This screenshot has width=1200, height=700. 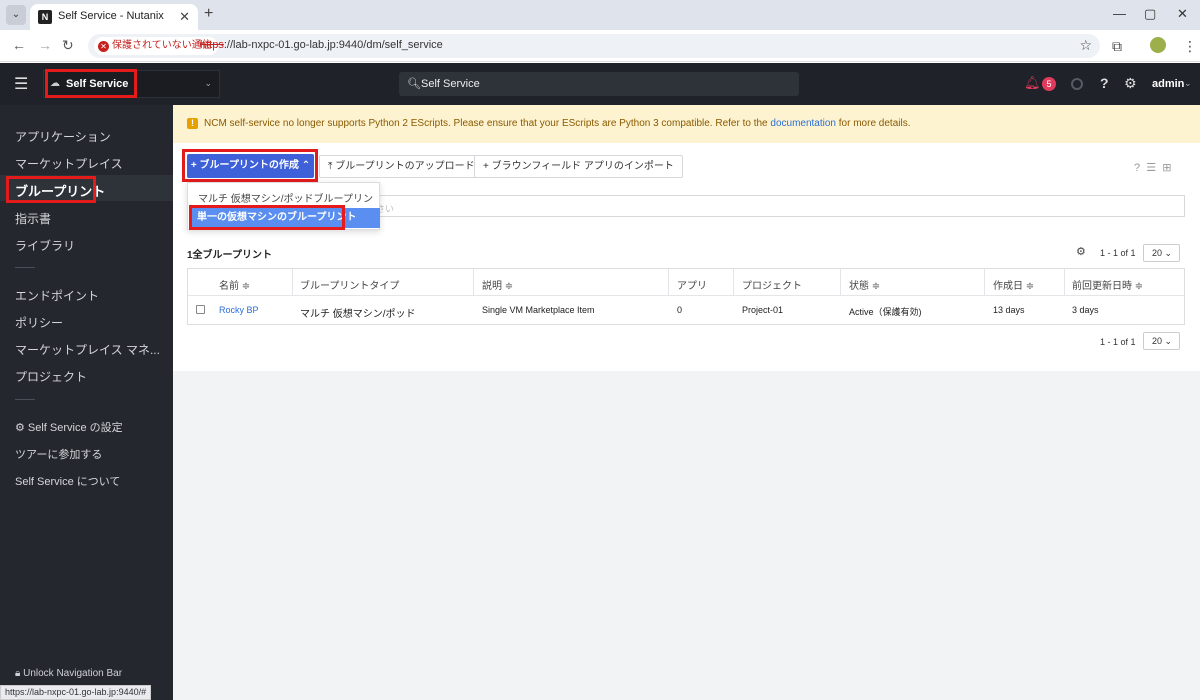 What do you see at coordinates (184, 17) in the screenshot?
I see `tab-close-icon: ✕` at bounding box center [184, 17].